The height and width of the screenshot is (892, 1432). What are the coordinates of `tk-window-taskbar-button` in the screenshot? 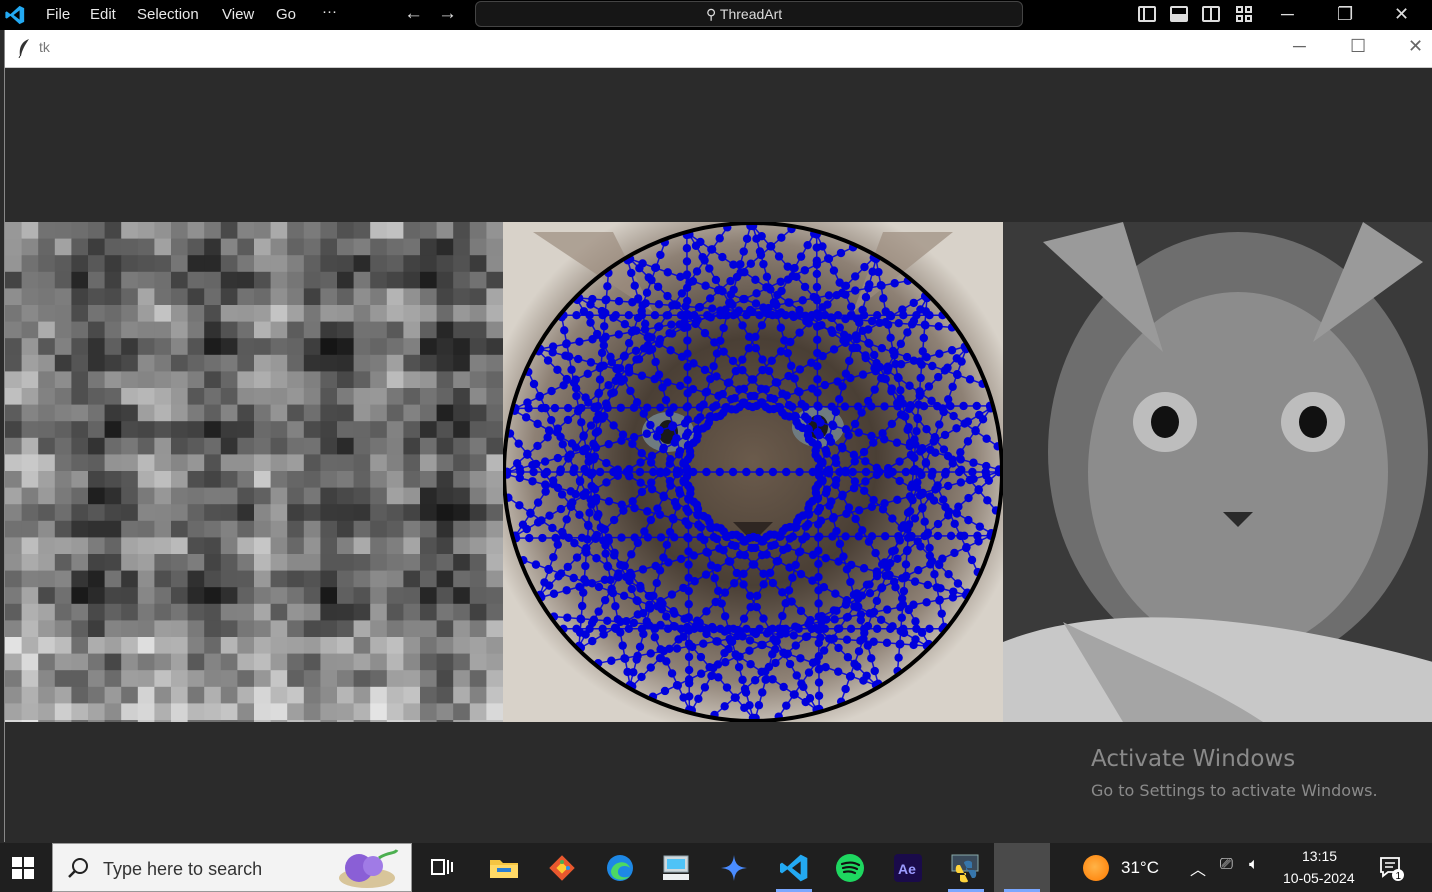 It's located at (1022, 867).